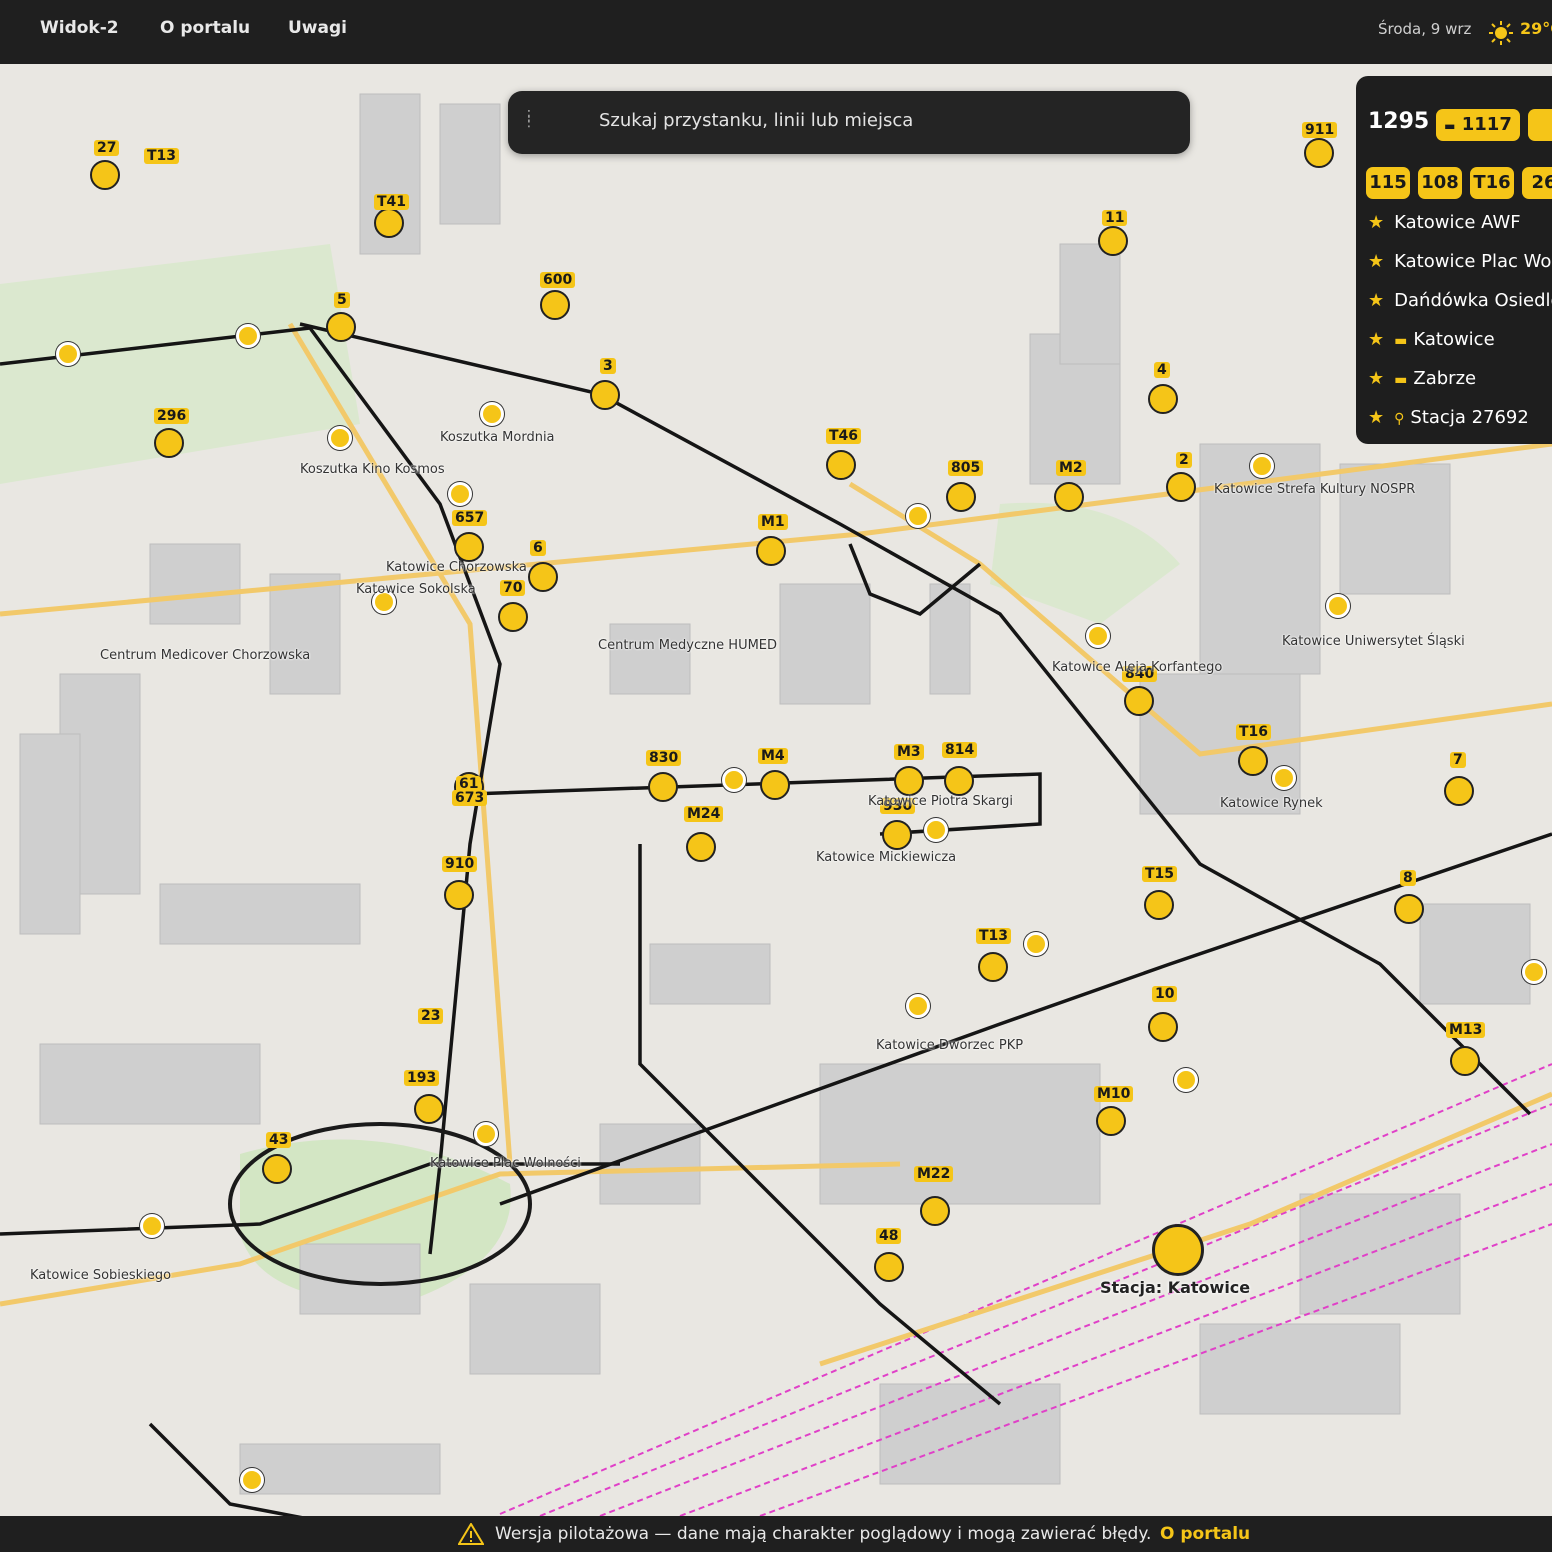 The height and width of the screenshot is (1552, 1552). What do you see at coordinates (1444, 222) in the screenshot?
I see `favorite-item: ★ Katowice AWF` at bounding box center [1444, 222].